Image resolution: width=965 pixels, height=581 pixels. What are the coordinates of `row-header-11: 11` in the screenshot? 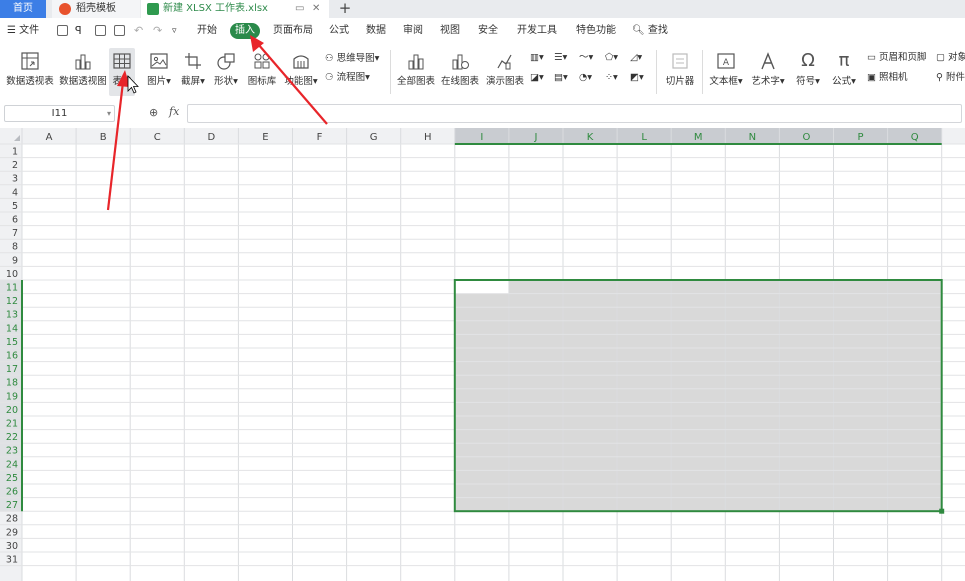 It's located at (12, 288).